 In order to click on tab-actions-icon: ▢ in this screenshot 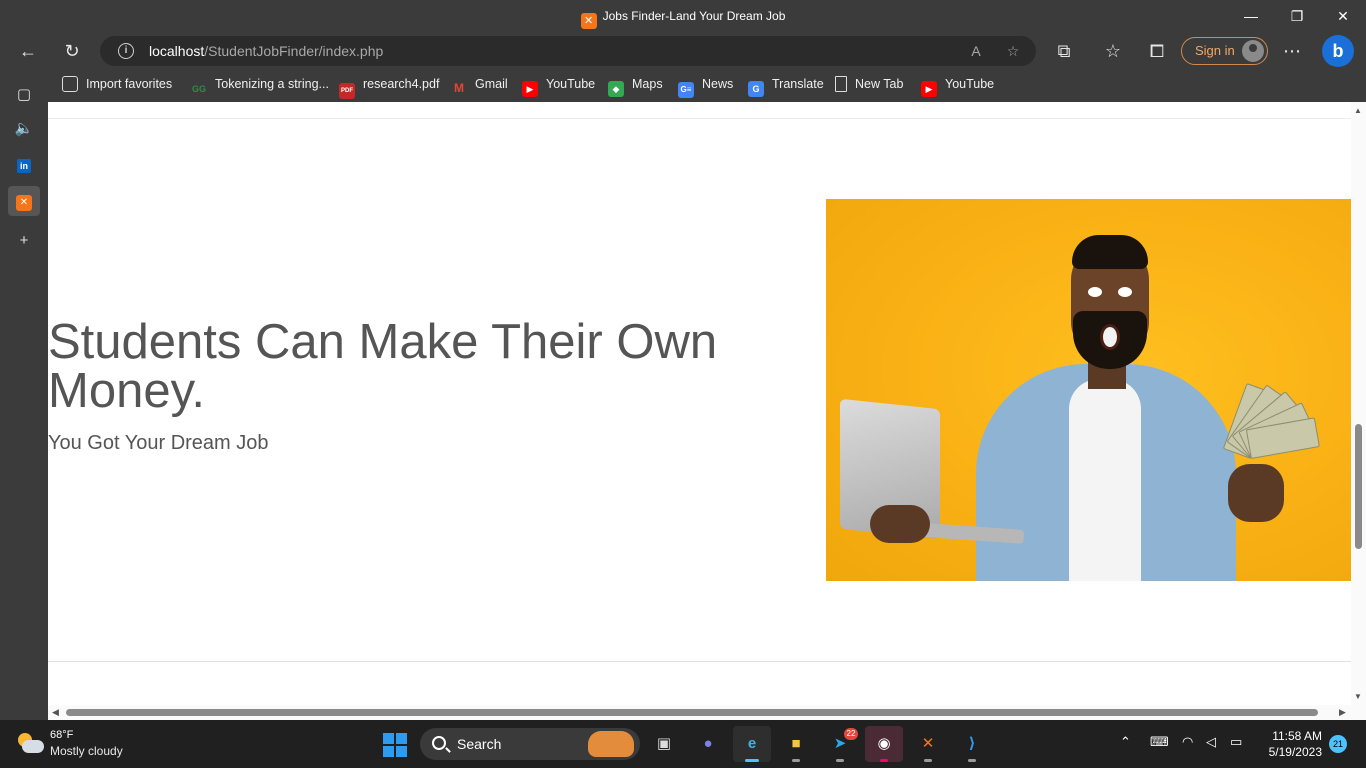, I will do `click(24, 95)`.